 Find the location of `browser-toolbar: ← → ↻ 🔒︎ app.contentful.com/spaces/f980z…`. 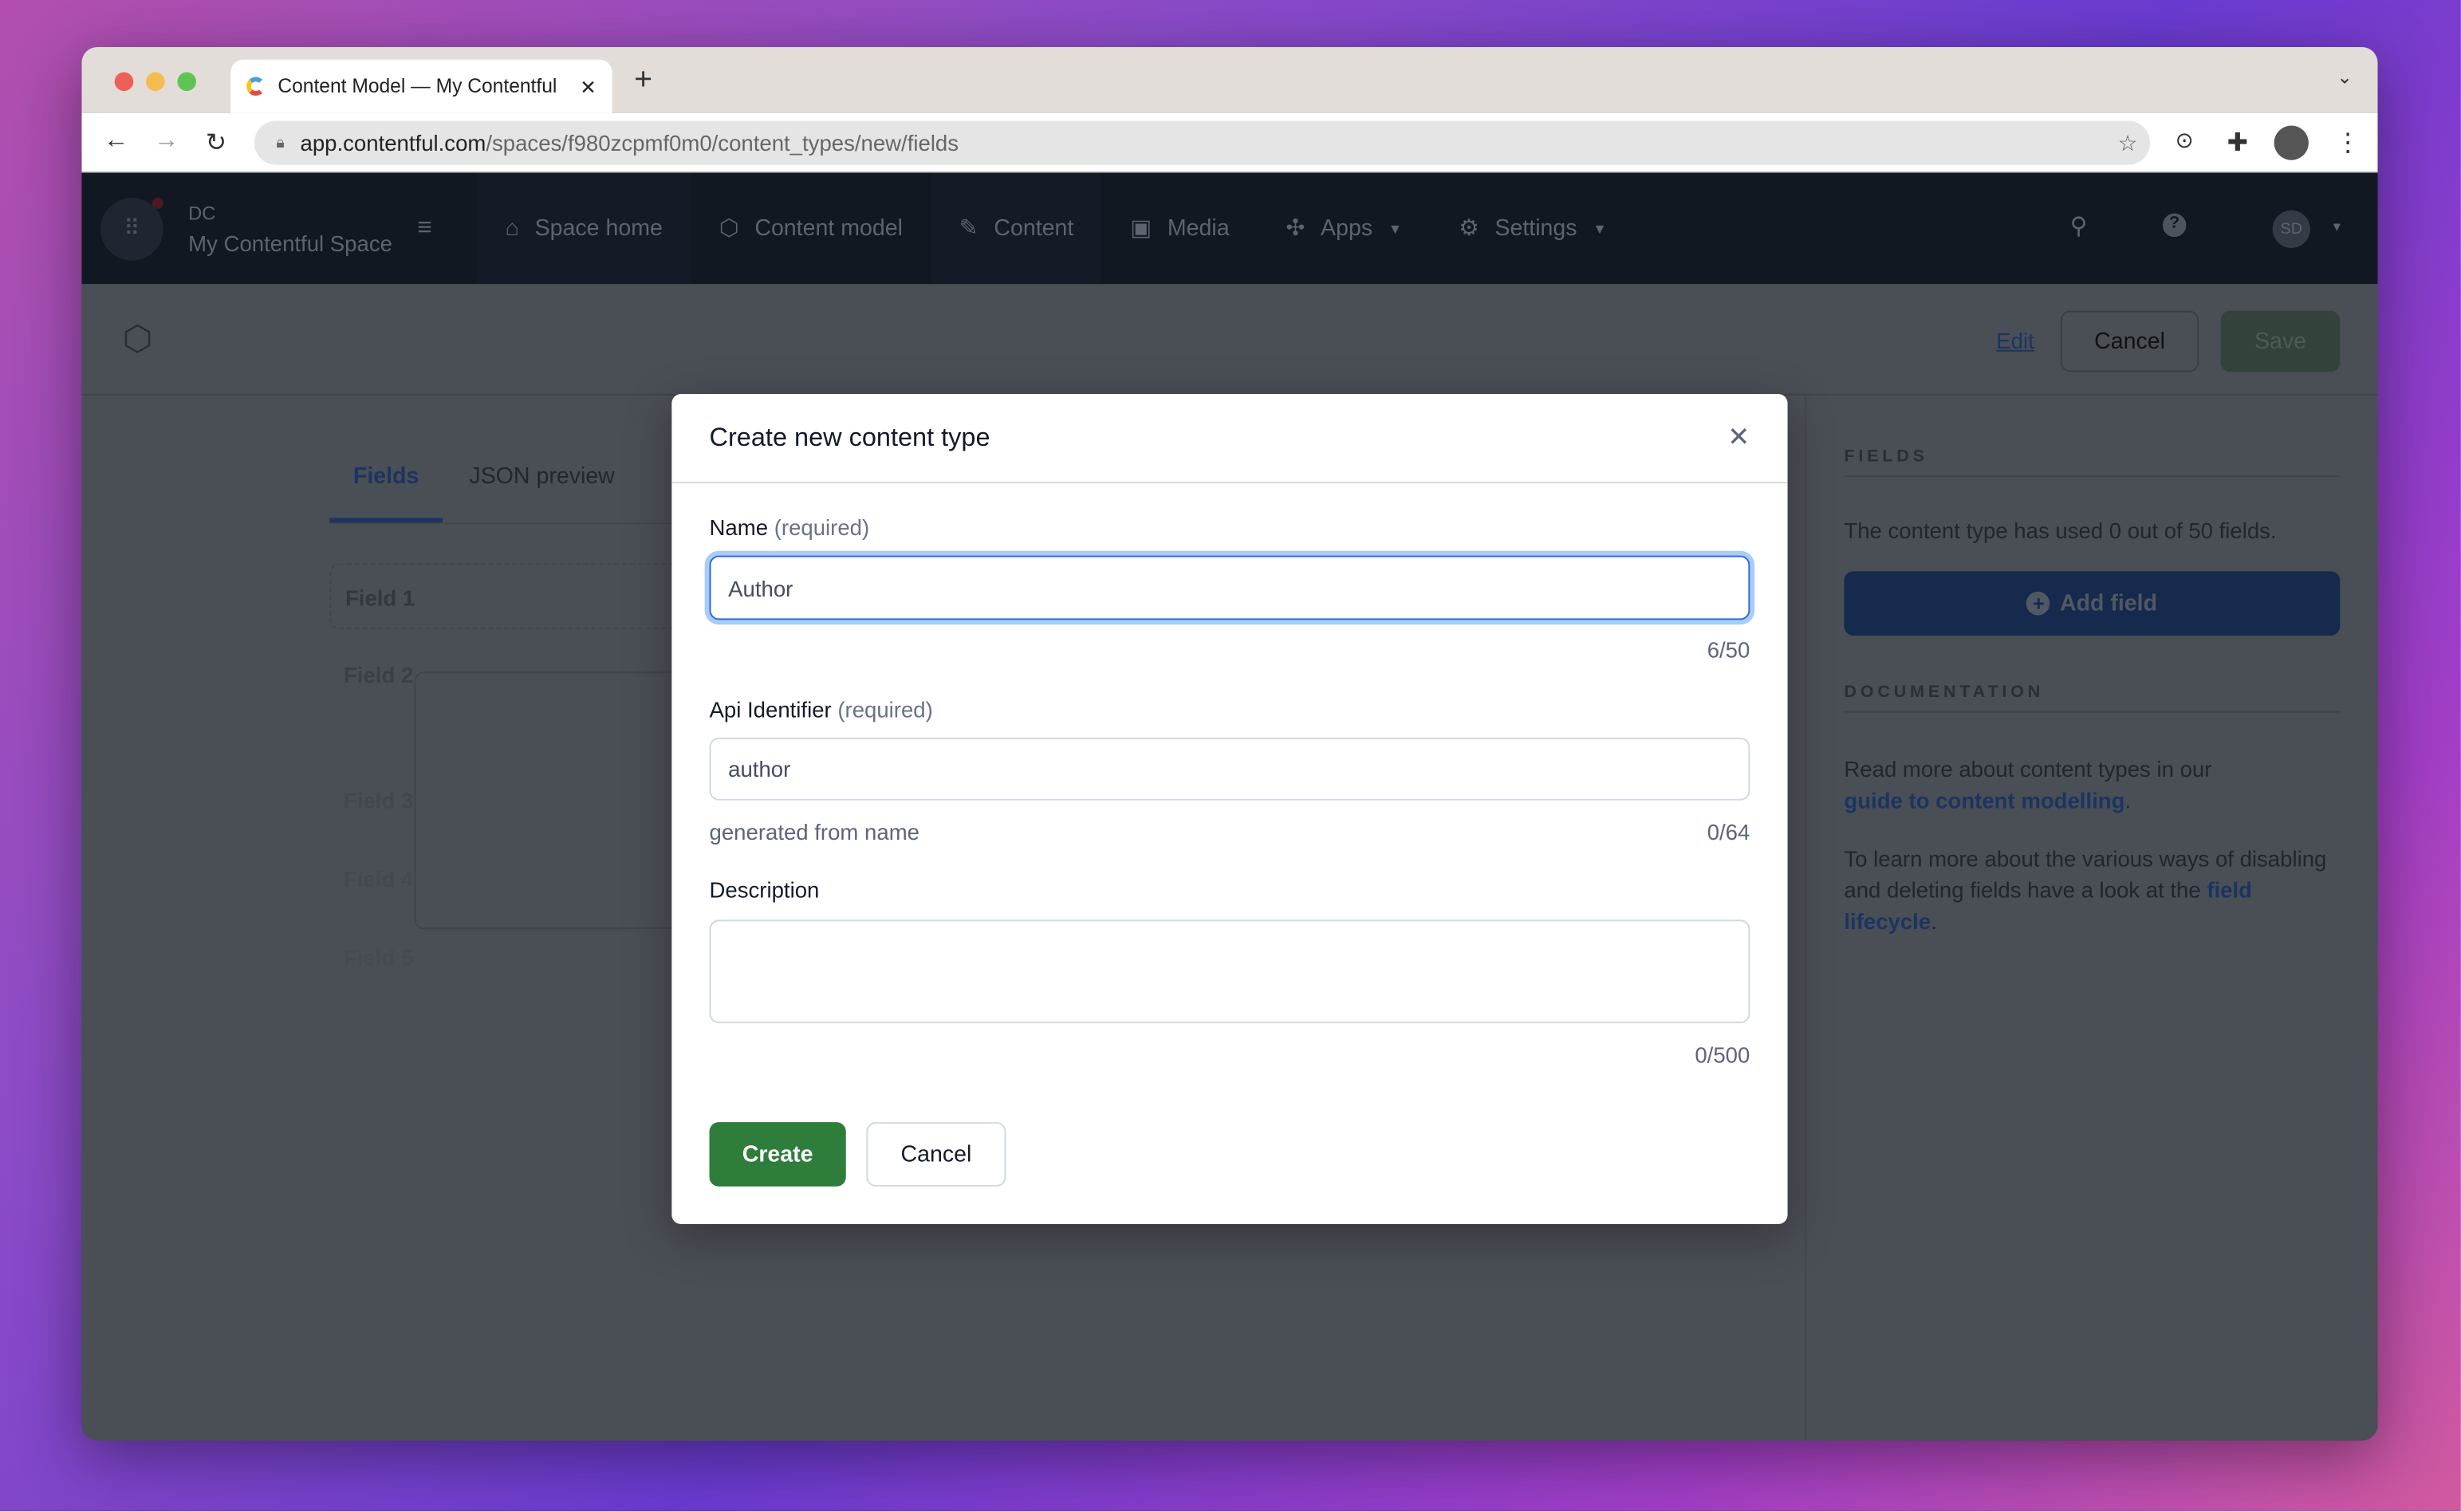

browser-toolbar: ← → ↻ 🔒︎ app.contentful.com/spaces/f980z… is located at coordinates (1229, 142).